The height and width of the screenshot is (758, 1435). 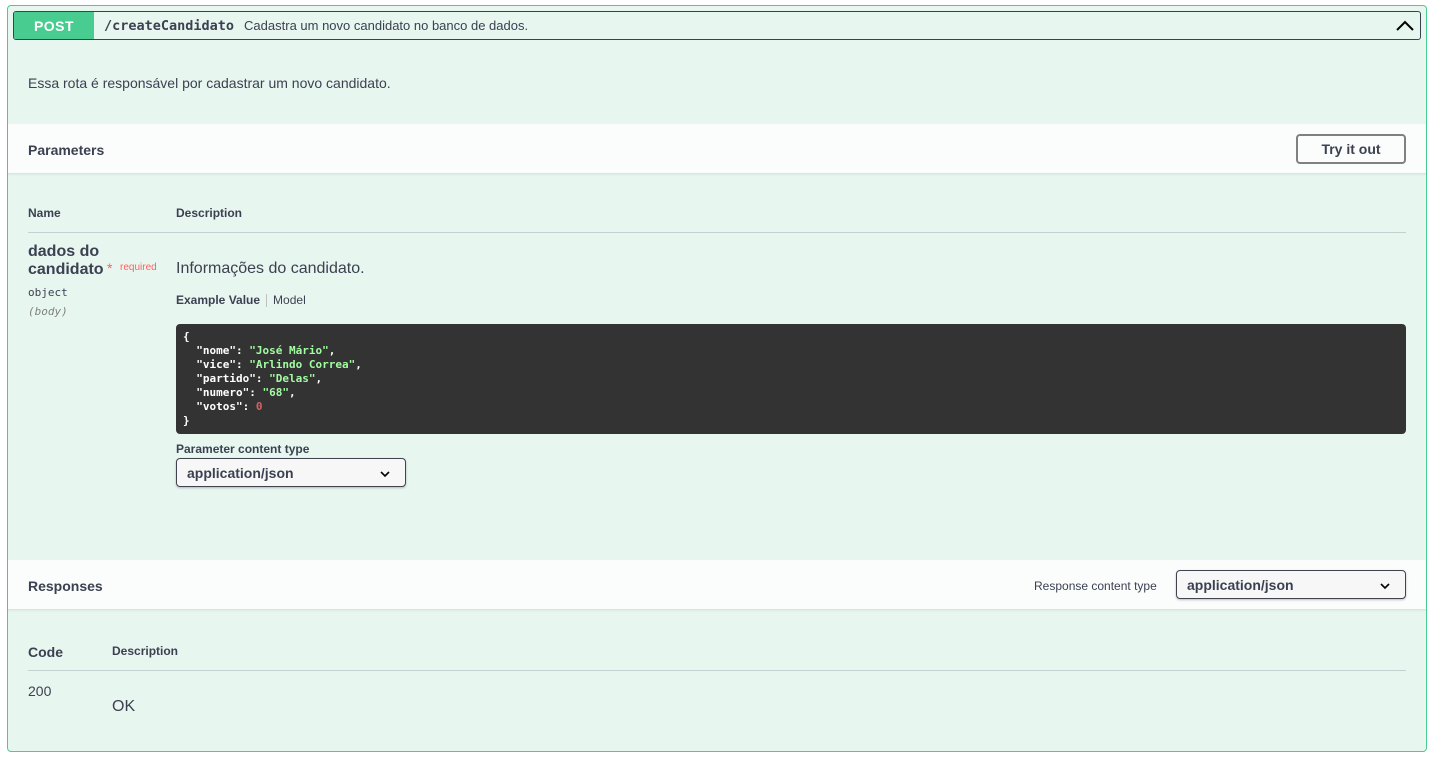 I want to click on example-value-numero: "68", so click(x=275, y=392).